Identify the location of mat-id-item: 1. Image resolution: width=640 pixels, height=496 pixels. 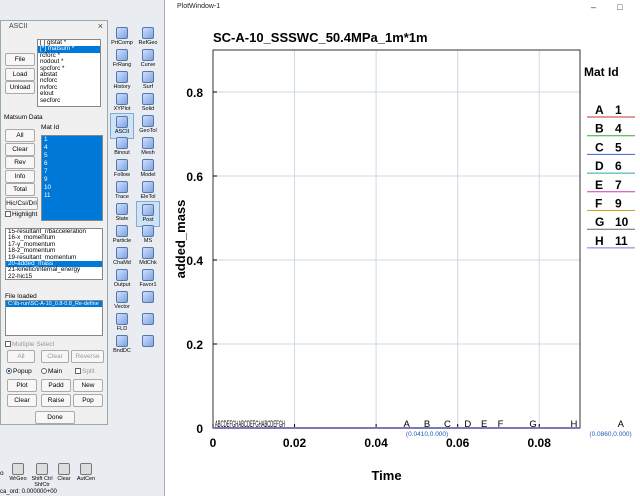
(72, 140).